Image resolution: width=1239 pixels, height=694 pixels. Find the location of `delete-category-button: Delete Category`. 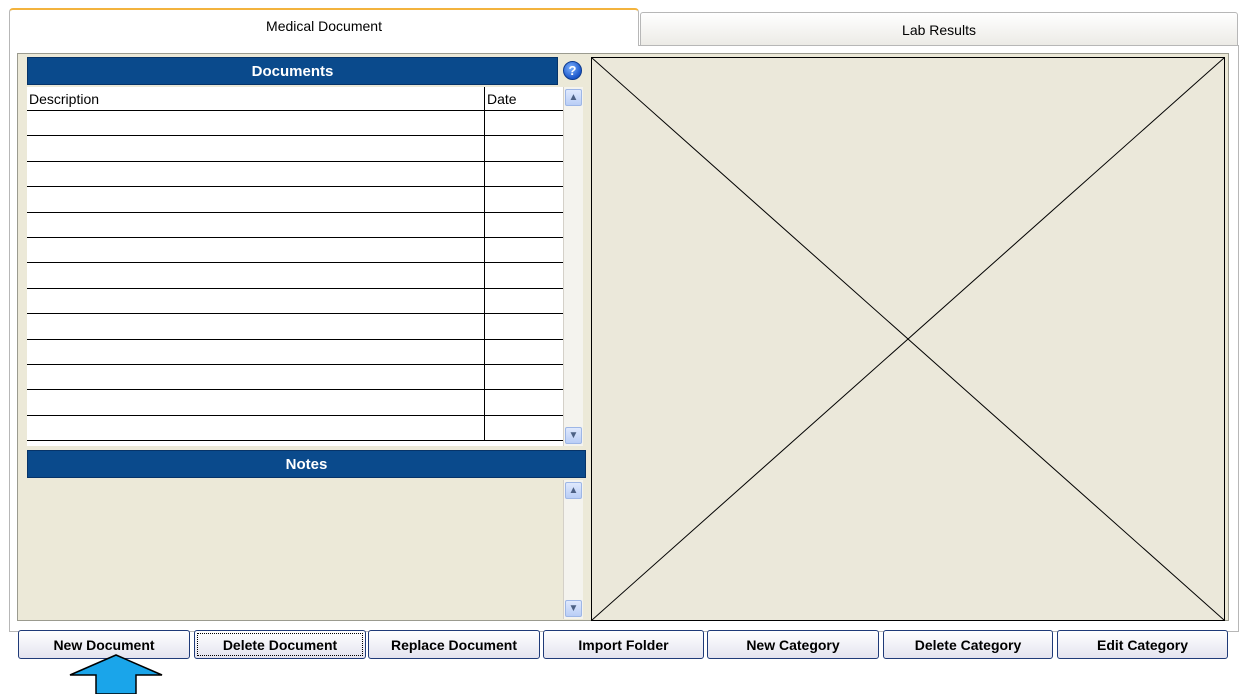

delete-category-button: Delete Category is located at coordinates (968, 644).